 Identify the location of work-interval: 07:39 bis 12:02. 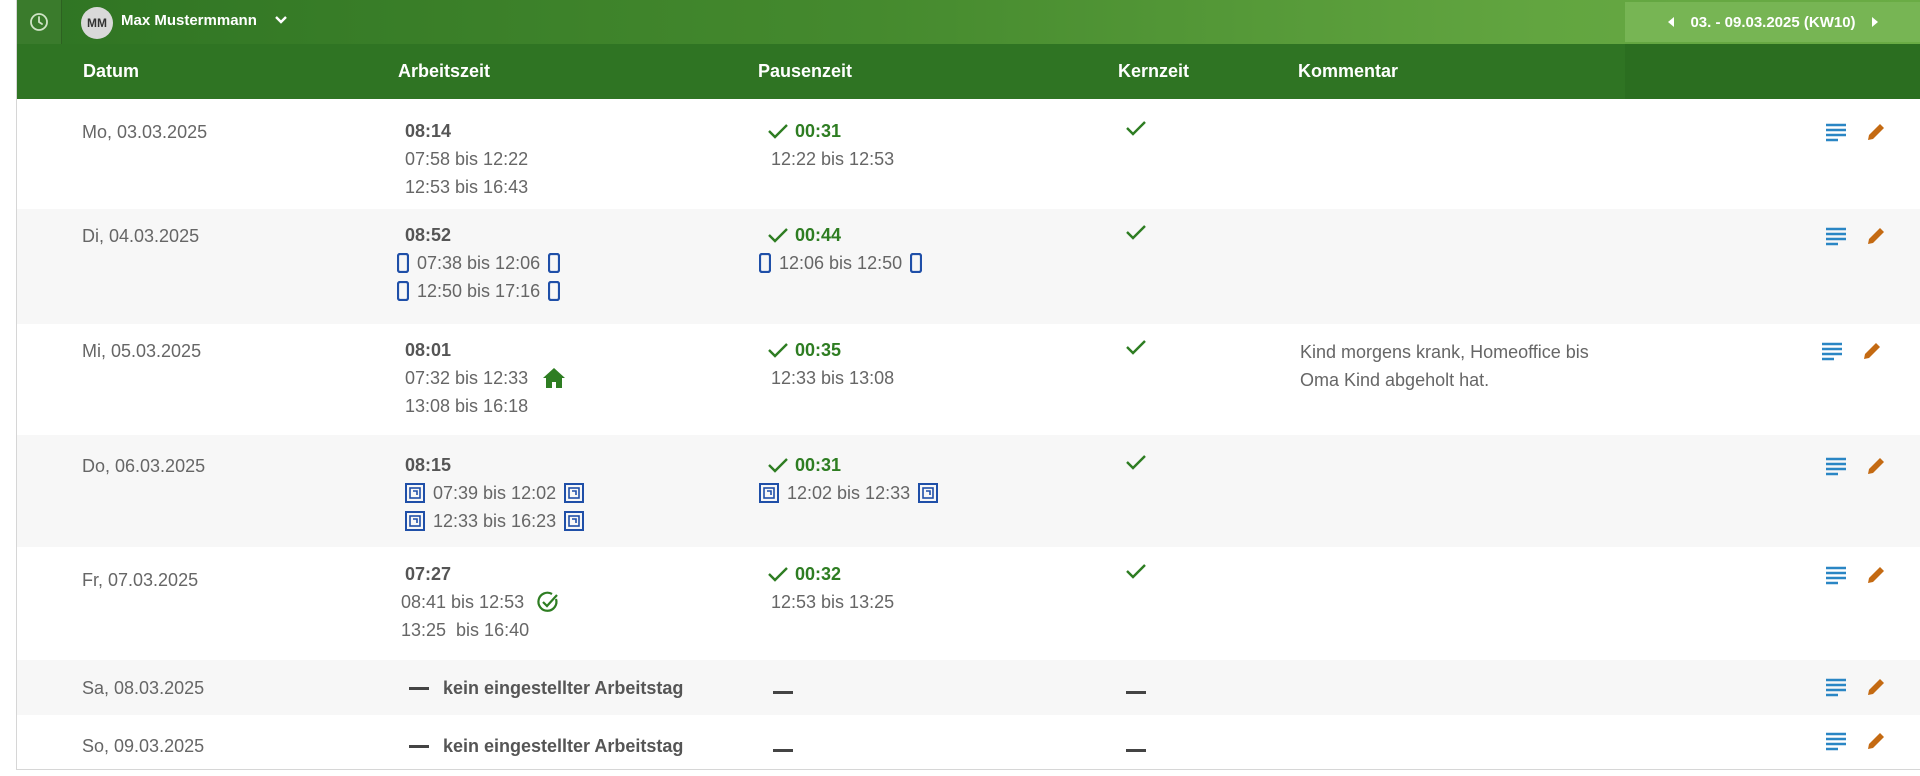
(495, 493).